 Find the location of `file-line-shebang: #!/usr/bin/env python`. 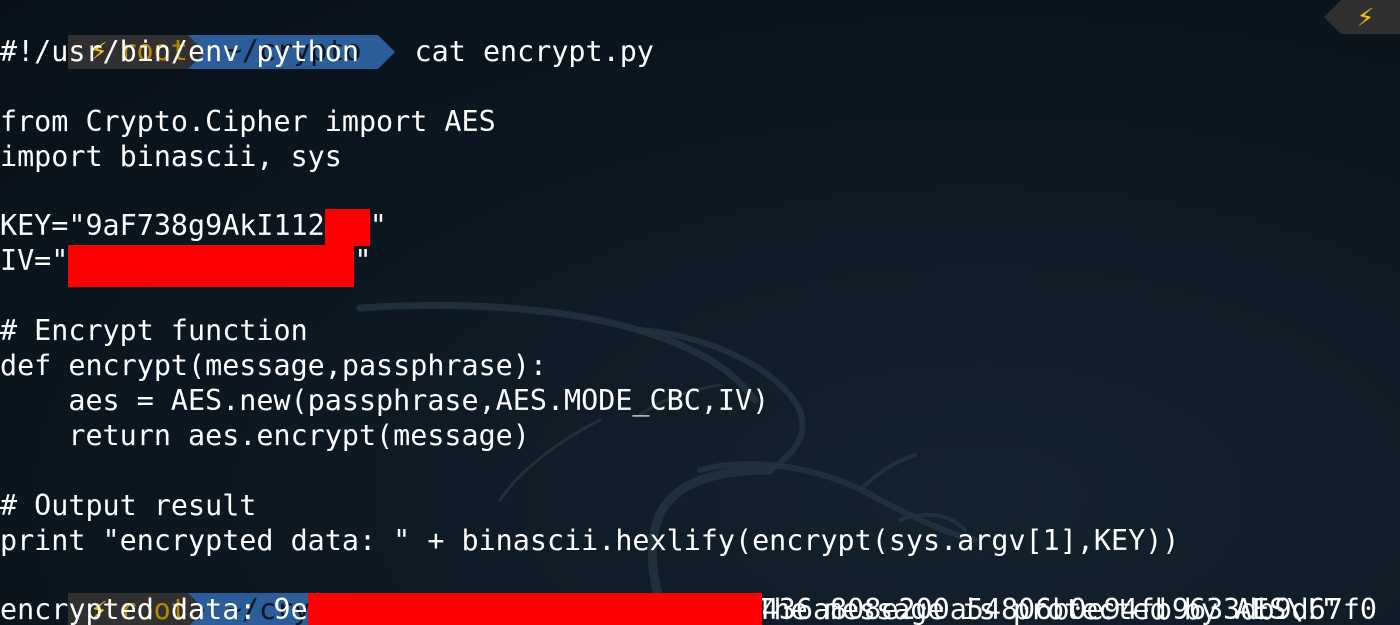

file-line-shebang: #!/usr/bin/env python is located at coordinates (179, 51).